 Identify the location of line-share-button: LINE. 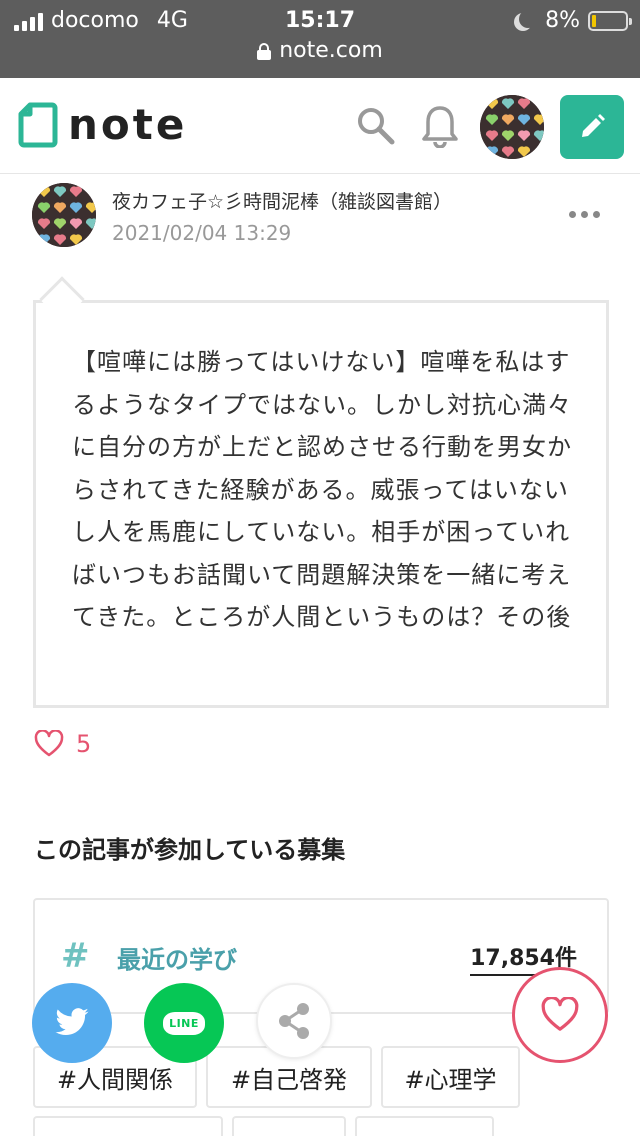
(184, 1023).